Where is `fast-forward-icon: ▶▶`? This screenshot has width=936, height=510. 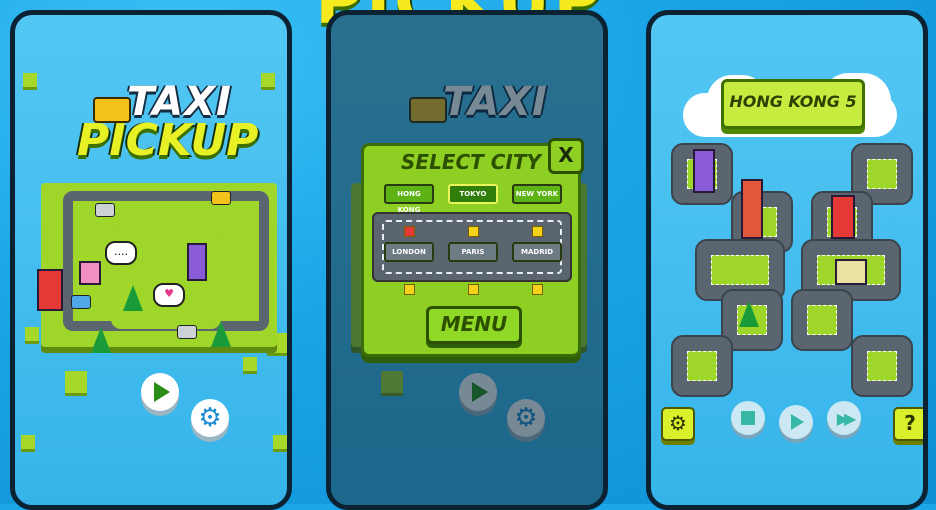 fast-forward-icon: ▶▶ is located at coordinates (846, 418).